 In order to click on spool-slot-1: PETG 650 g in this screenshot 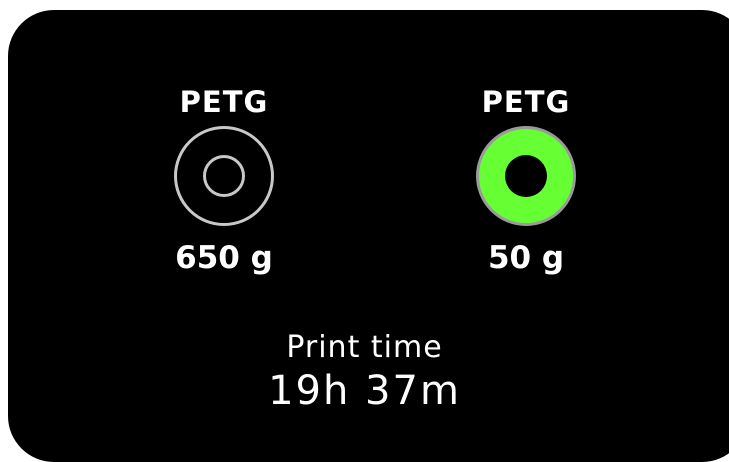, I will do `click(224, 181)`.